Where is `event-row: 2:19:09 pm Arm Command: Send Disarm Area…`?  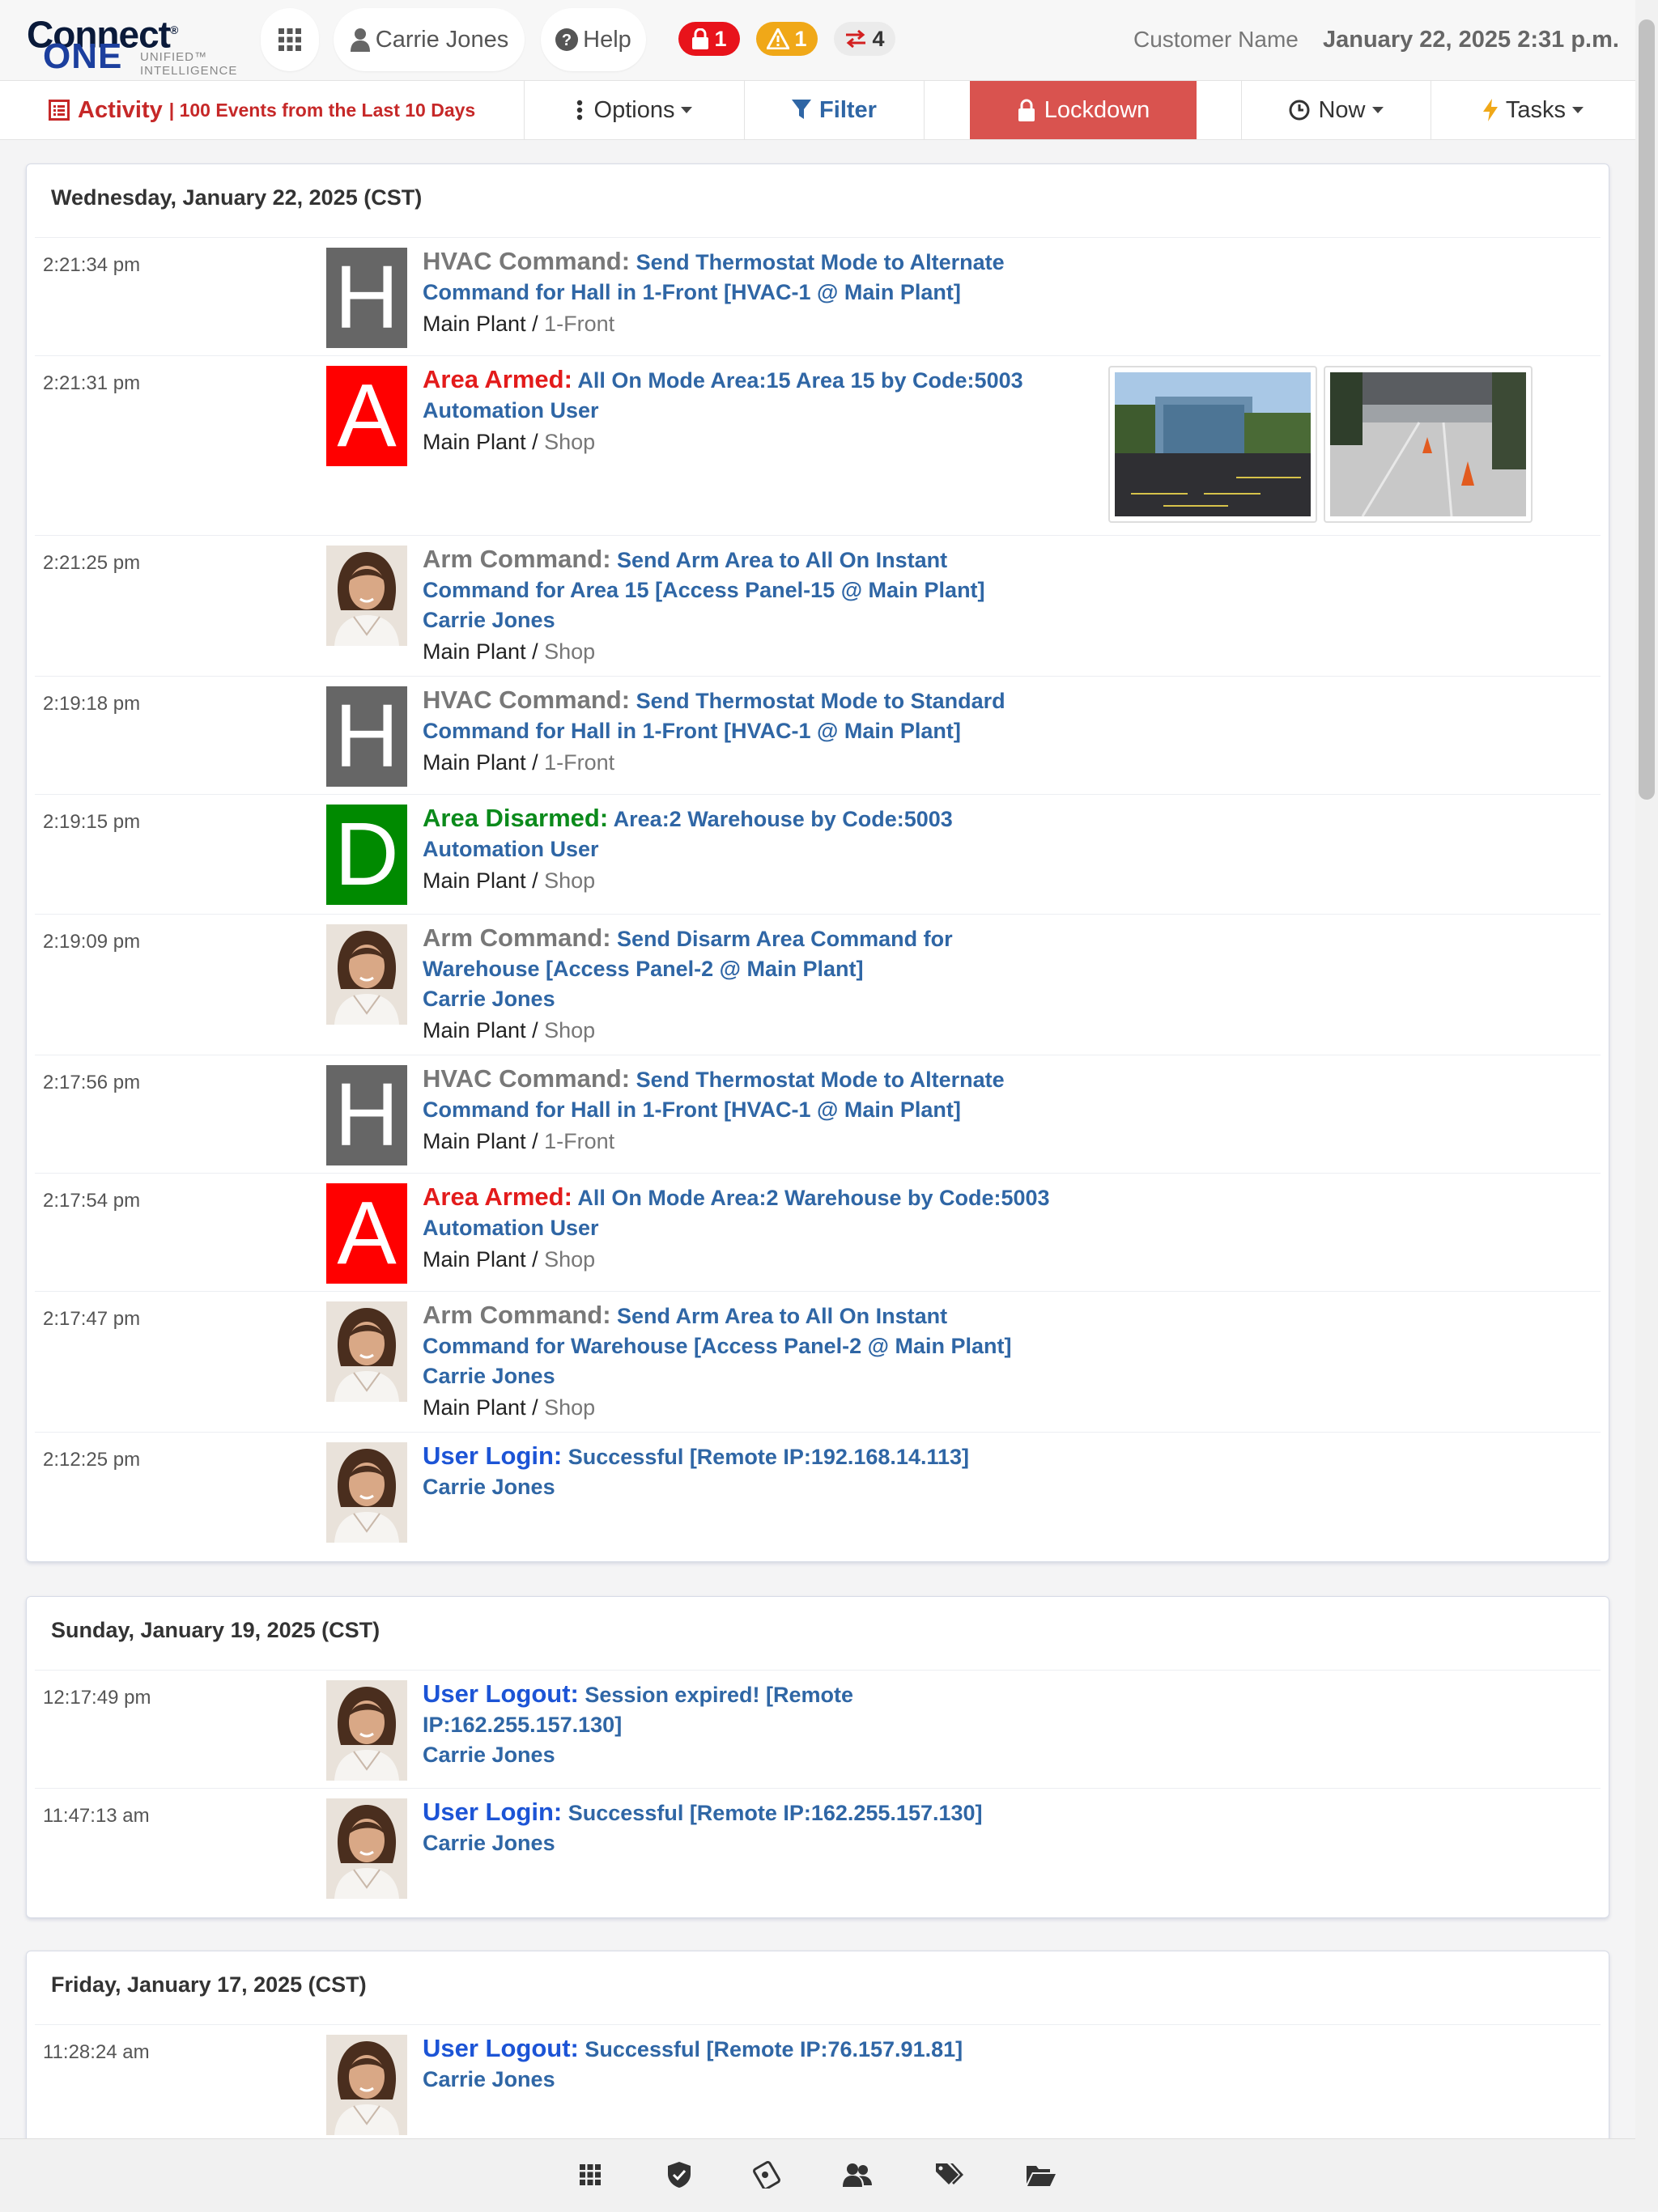 event-row: 2:19:09 pm Arm Command: Send Disarm Area… is located at coordinates (818, 984).